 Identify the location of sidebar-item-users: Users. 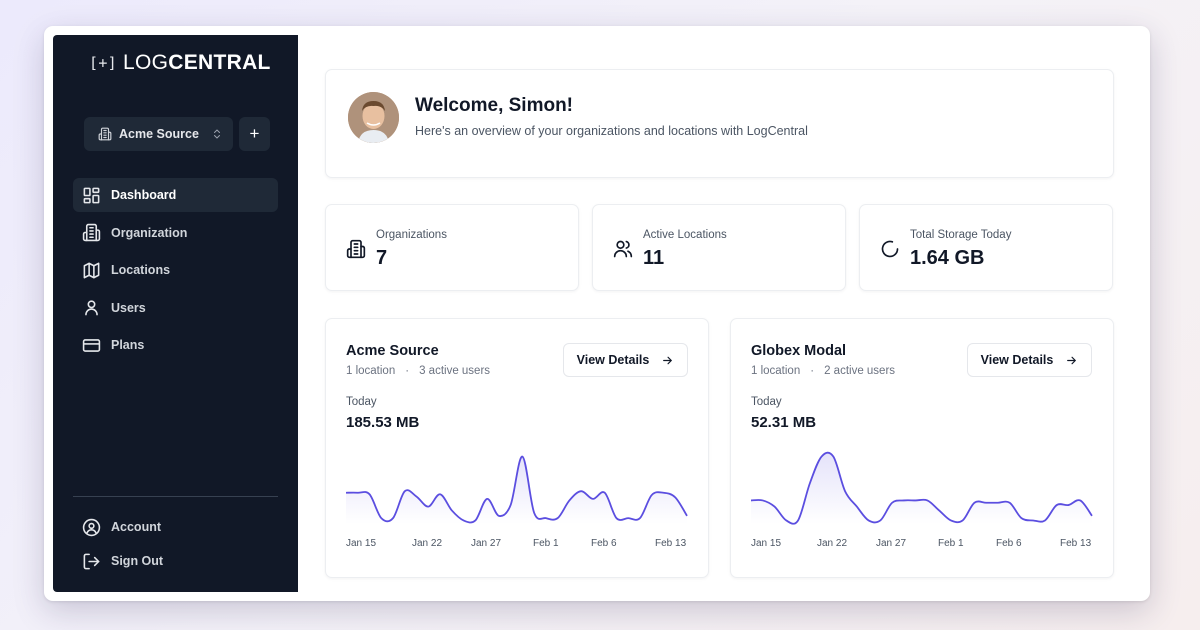
(175, 308).